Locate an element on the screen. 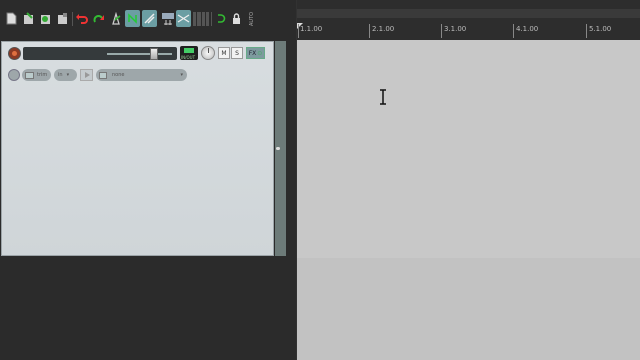 This screenshot has height=360, width=640. main-toolbar: AUTO is located at coordinates (148, 17).